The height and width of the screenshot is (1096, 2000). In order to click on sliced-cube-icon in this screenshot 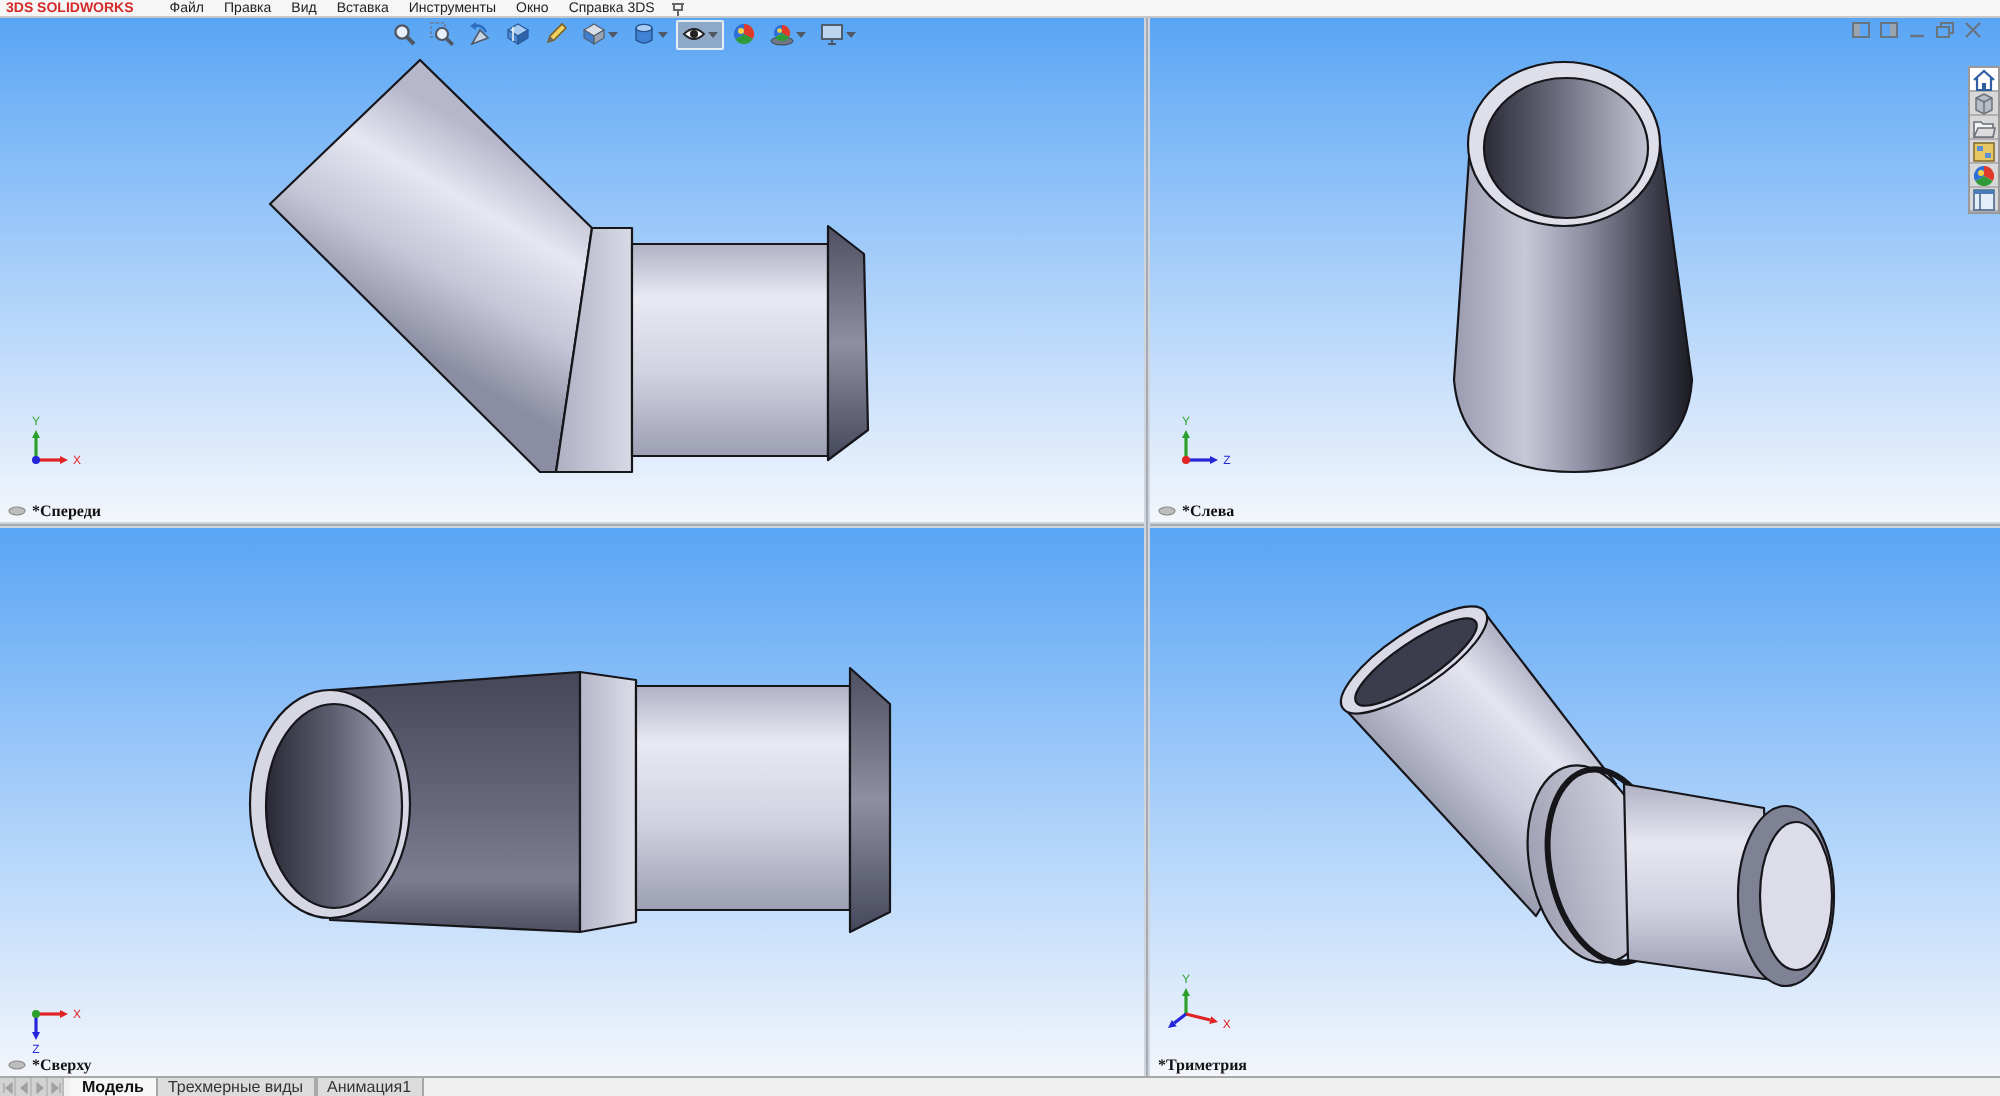, I will do `click(518, 34)`.